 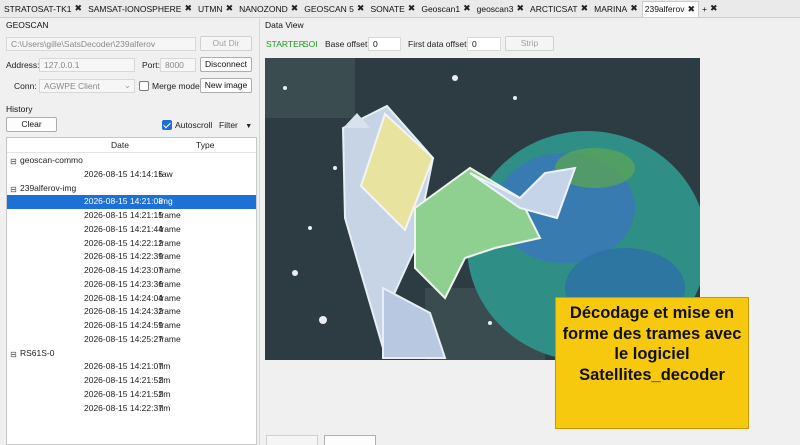 I want to click on port-label: Port:, so click(x=151, y=65).